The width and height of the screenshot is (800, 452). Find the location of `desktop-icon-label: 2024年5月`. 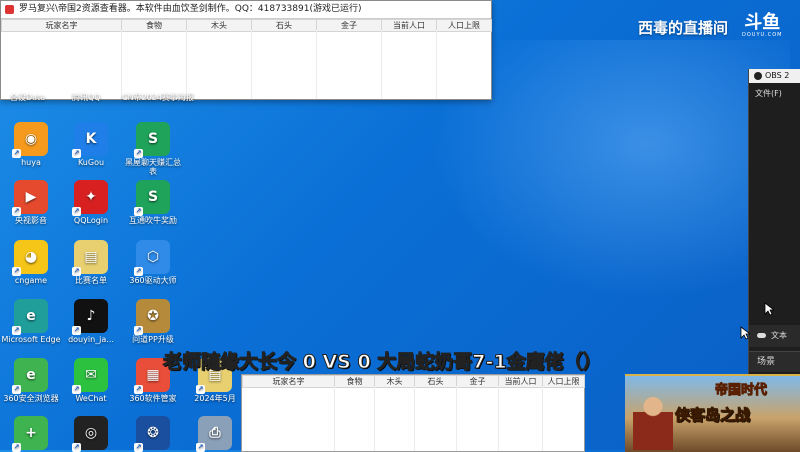

desktop-icon-label: 2024年5月 is located at coordinates (215, 398).